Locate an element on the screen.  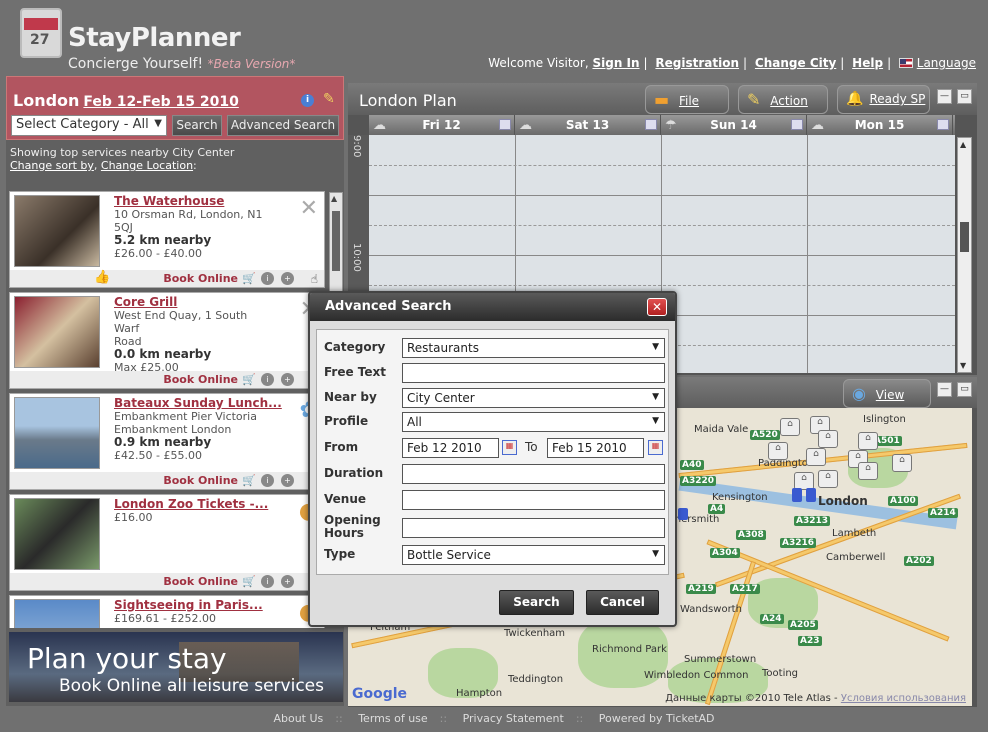
city-dates-link: Feb 12-Feb 15 2010 is located at coordinates (160, 102).